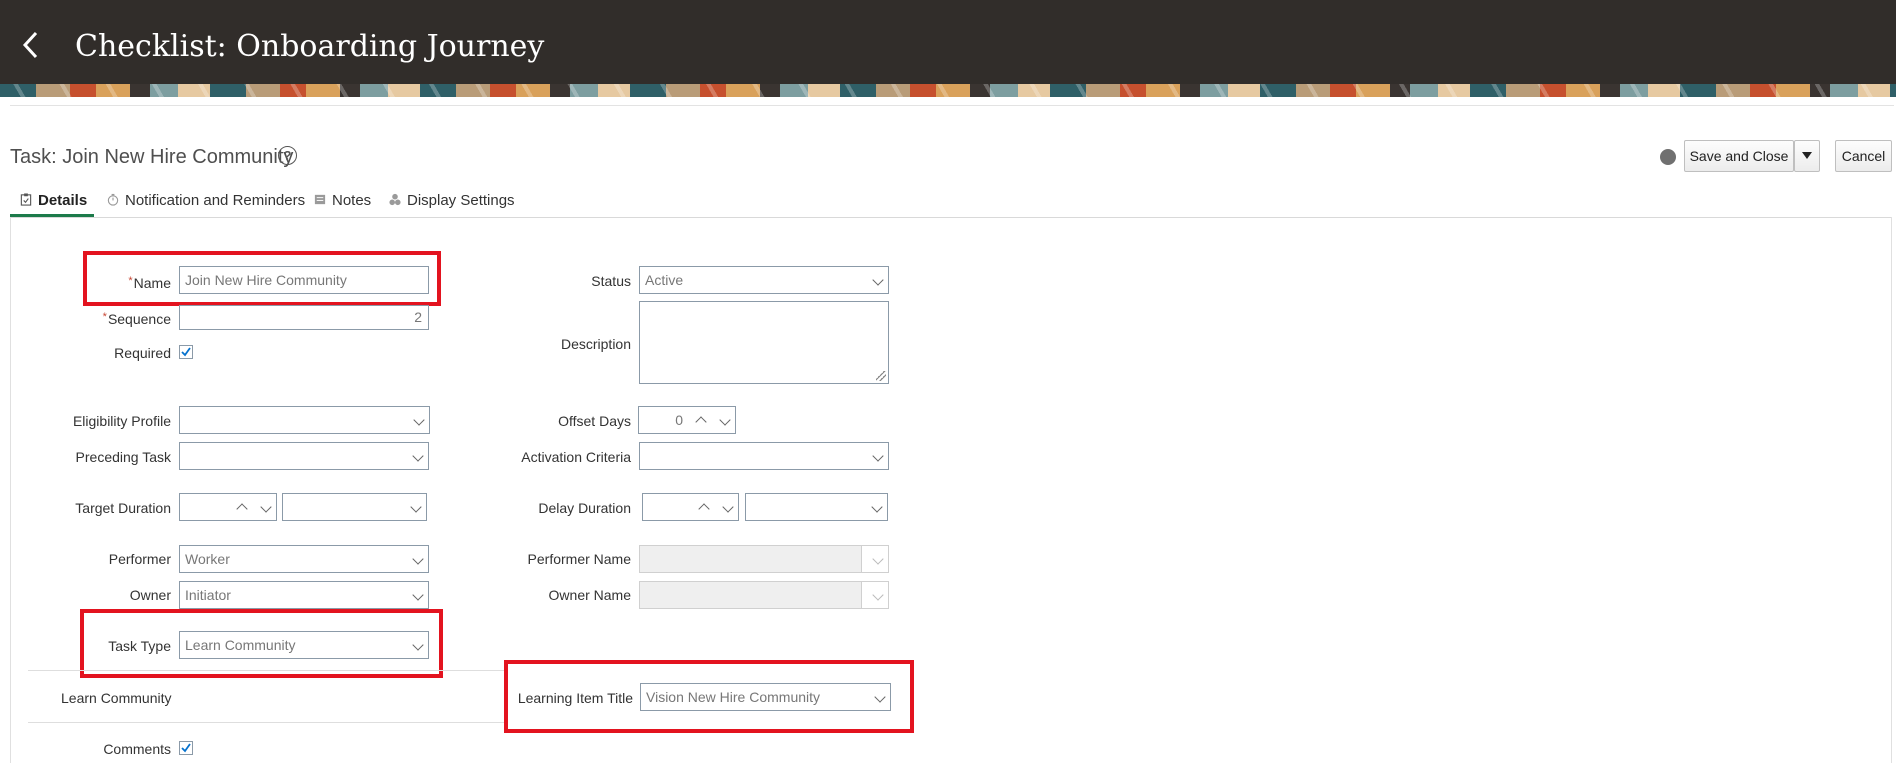 This screenshot has width=1896, height=763. I want to click on save-options-dropdown-button, so click(1807, 156).